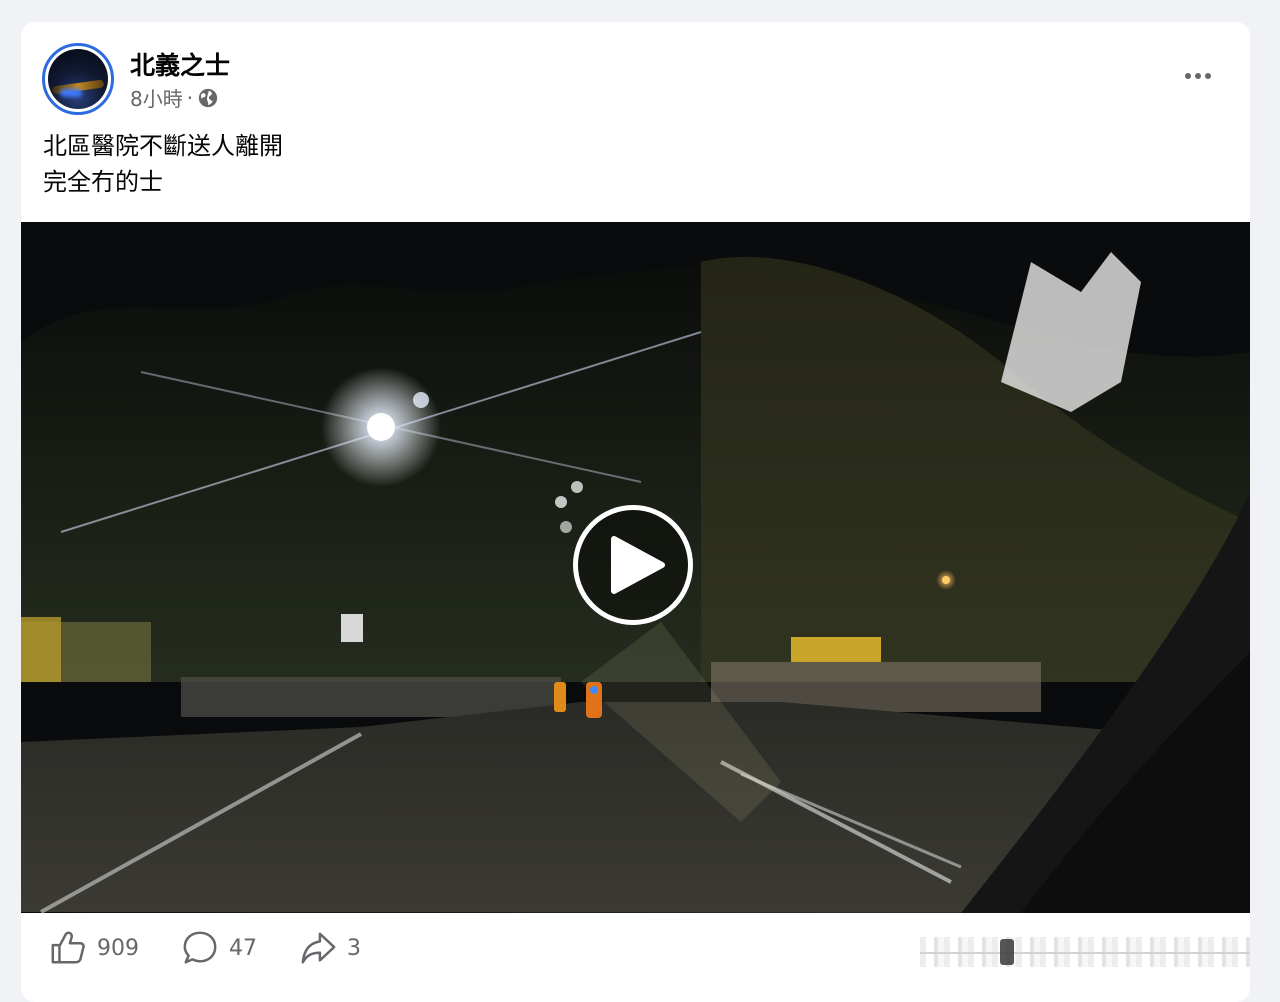 This screenshot has height=1002, width=1280. Describe the element at coordinates (163, 164) in the screenshot. I see `post-text: 北區醫院不斷送人離開 完全冇的士` at that location.